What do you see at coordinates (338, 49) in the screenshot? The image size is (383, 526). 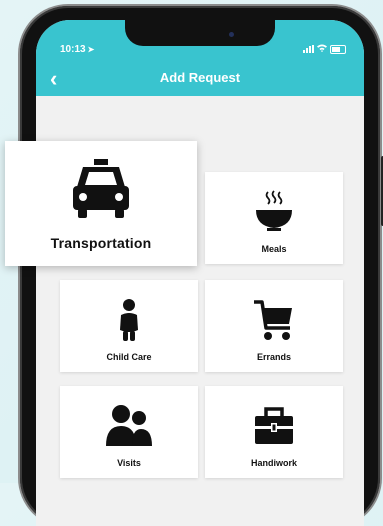 I see `battery-icon` at bounding box center [338, 49].